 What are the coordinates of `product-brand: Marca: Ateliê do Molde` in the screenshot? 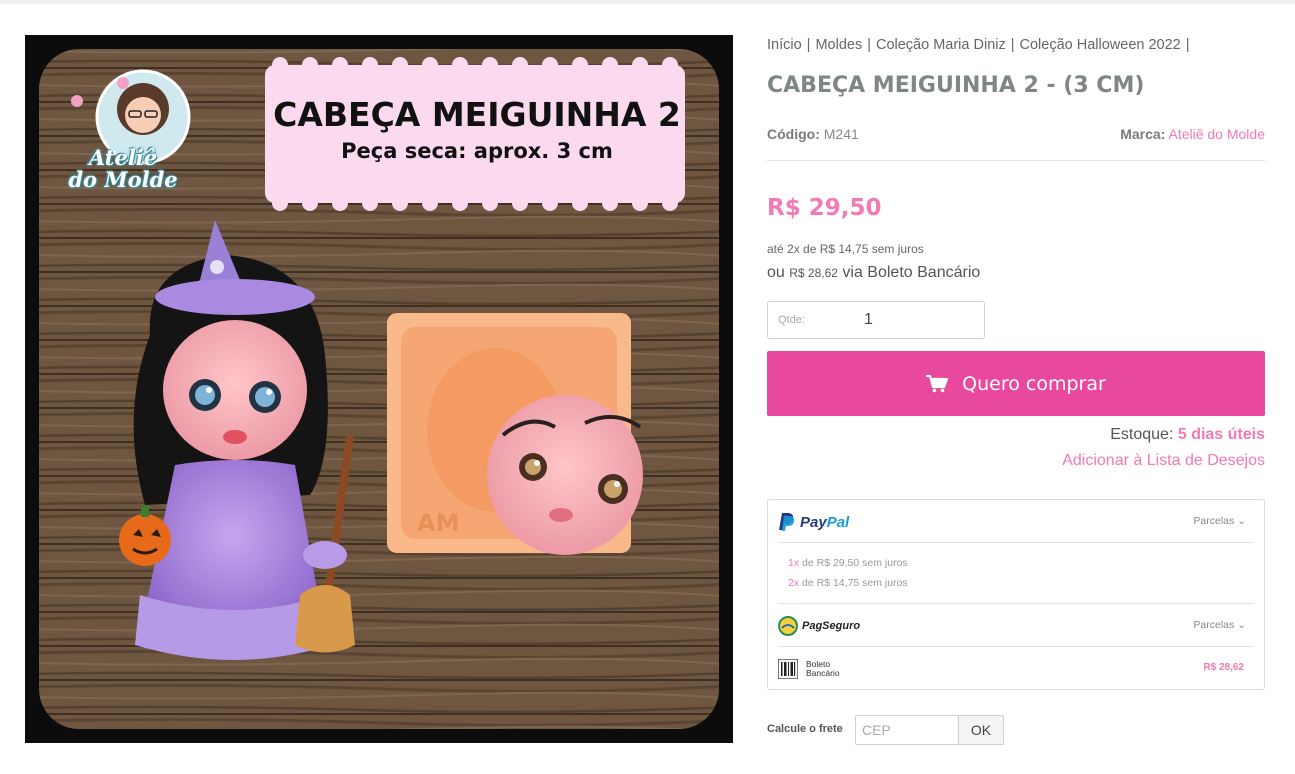 It's located at (1192, 134).